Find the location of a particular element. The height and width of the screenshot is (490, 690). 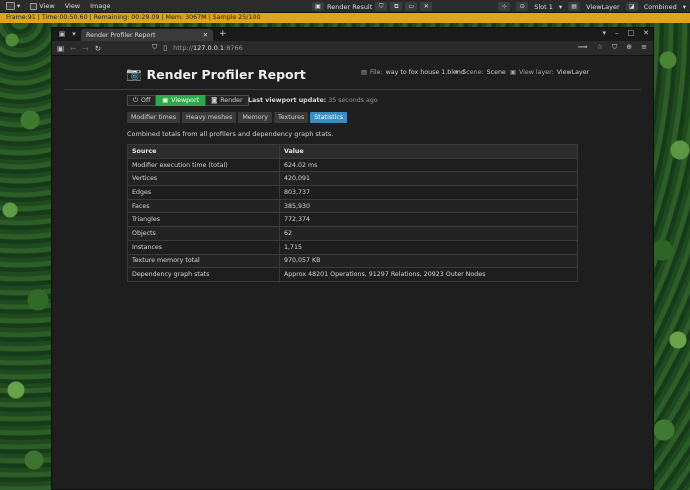

tab-heavy-meshes: Heavy meshes is located at coordinates (209, 117).